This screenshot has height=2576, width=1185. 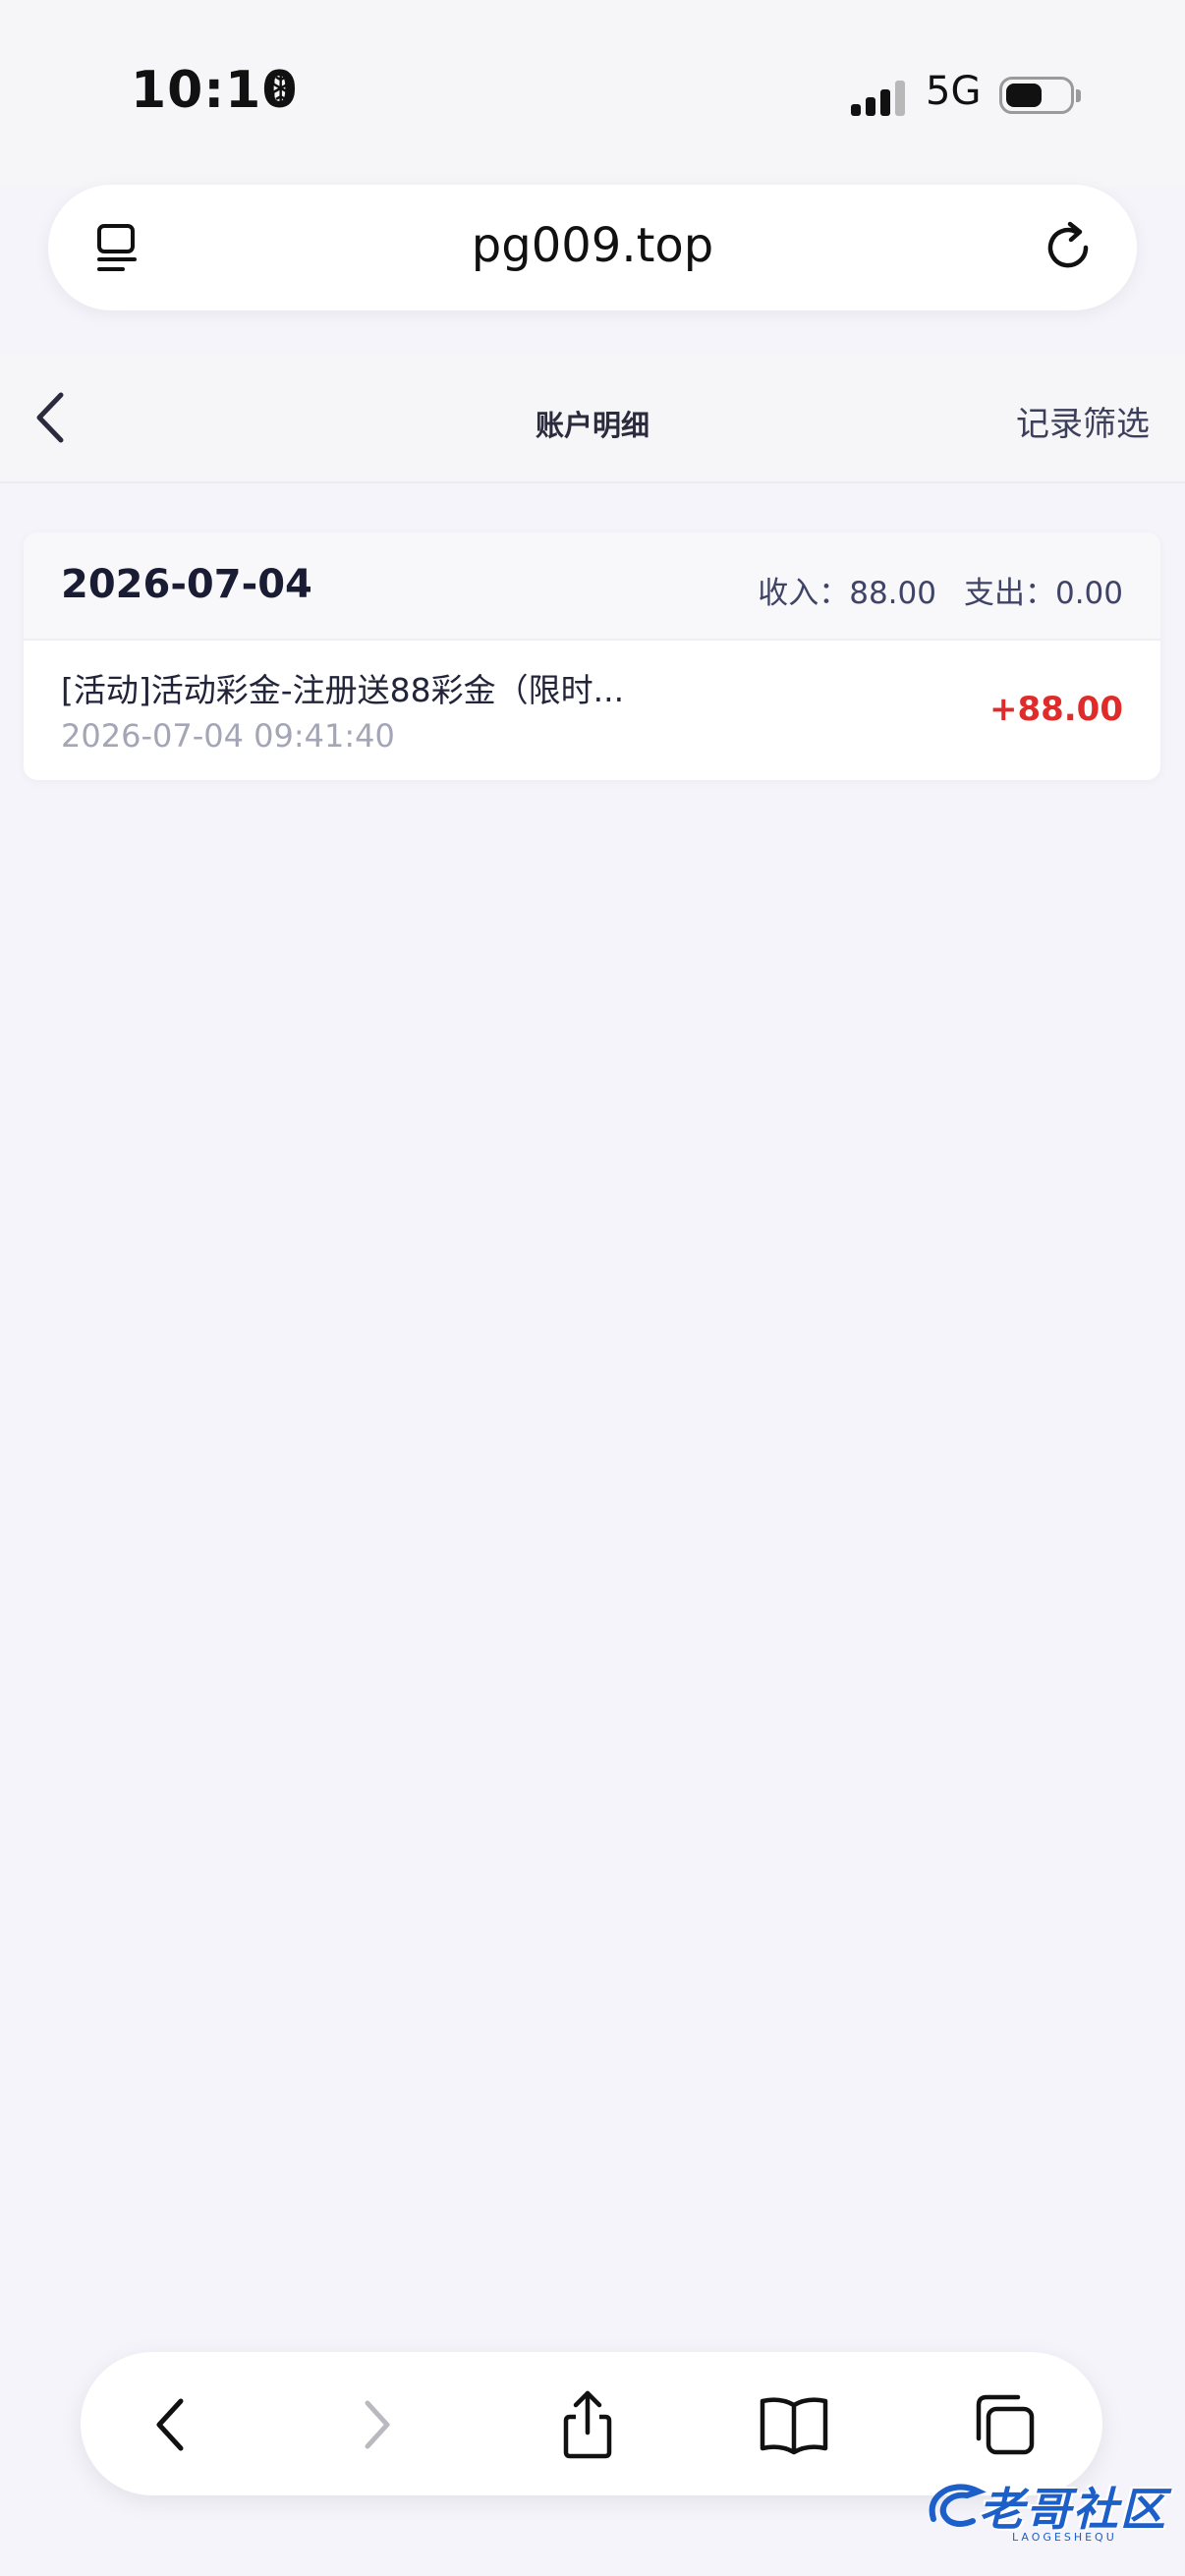 I want to click on book-icon, so click(x=794, y=2426).